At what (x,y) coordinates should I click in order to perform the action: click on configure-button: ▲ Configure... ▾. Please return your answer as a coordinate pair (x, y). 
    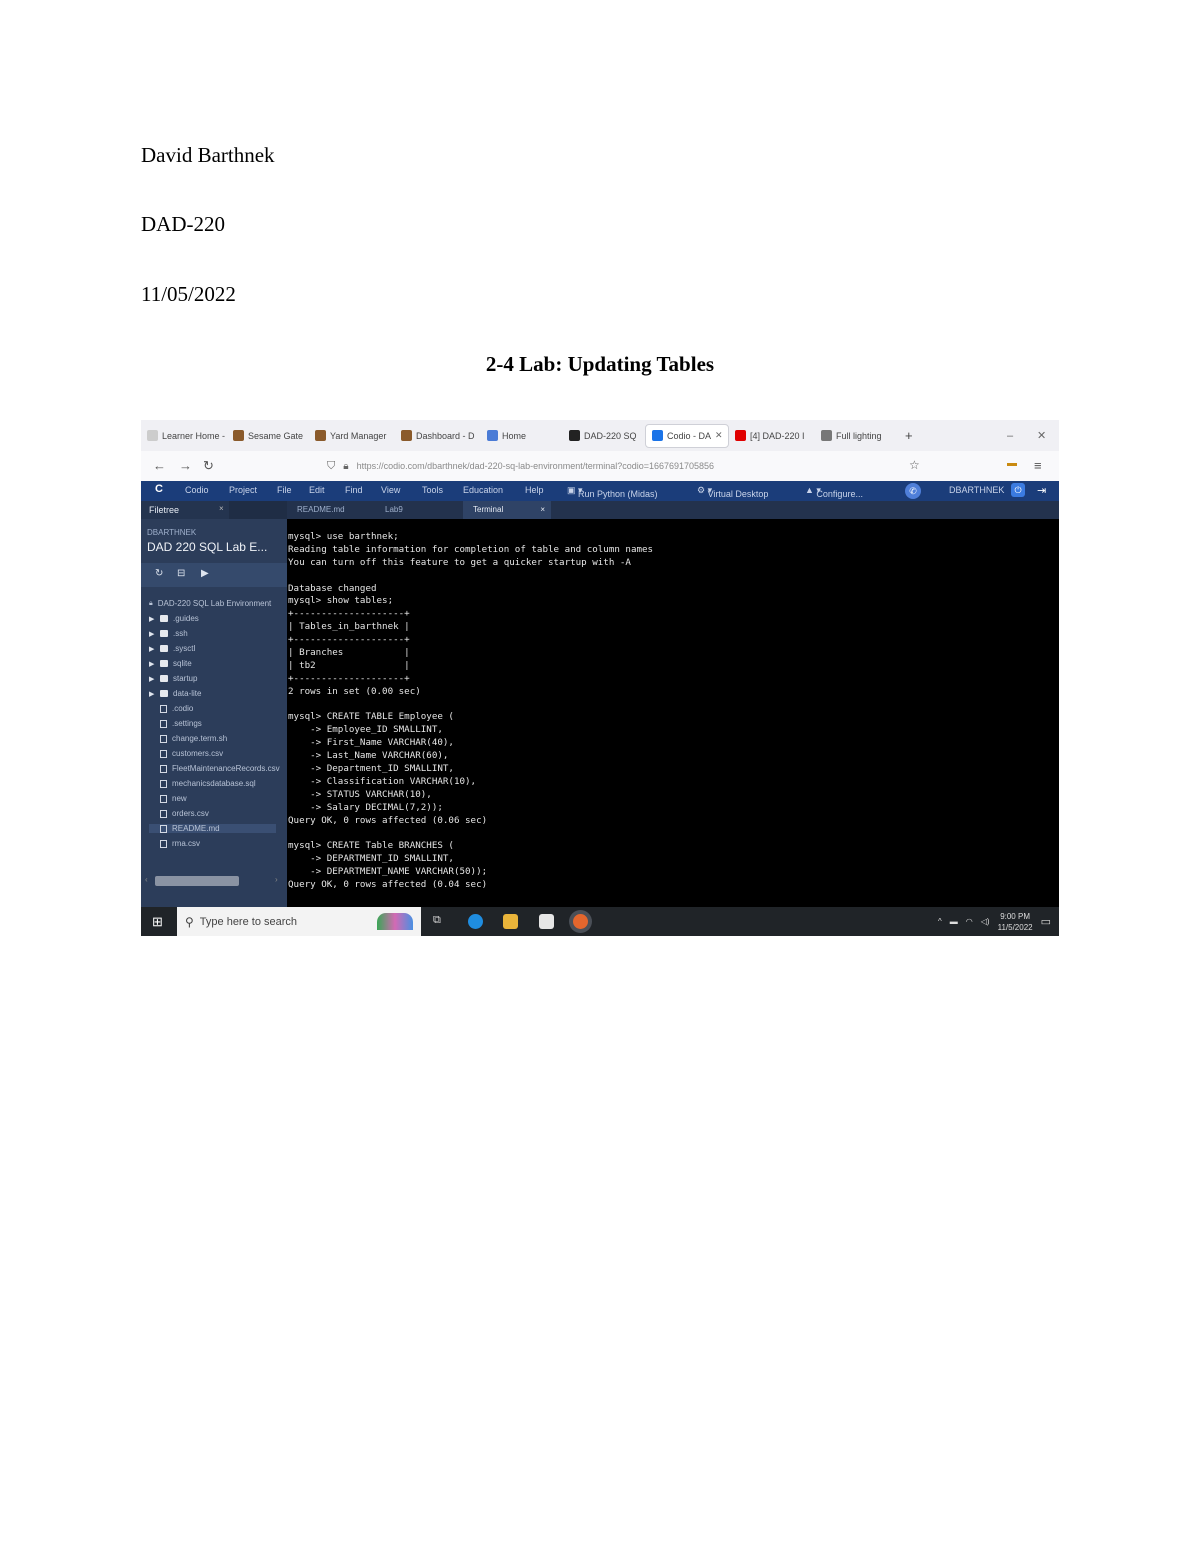
    Looking at the image, I should click on (834, 492).